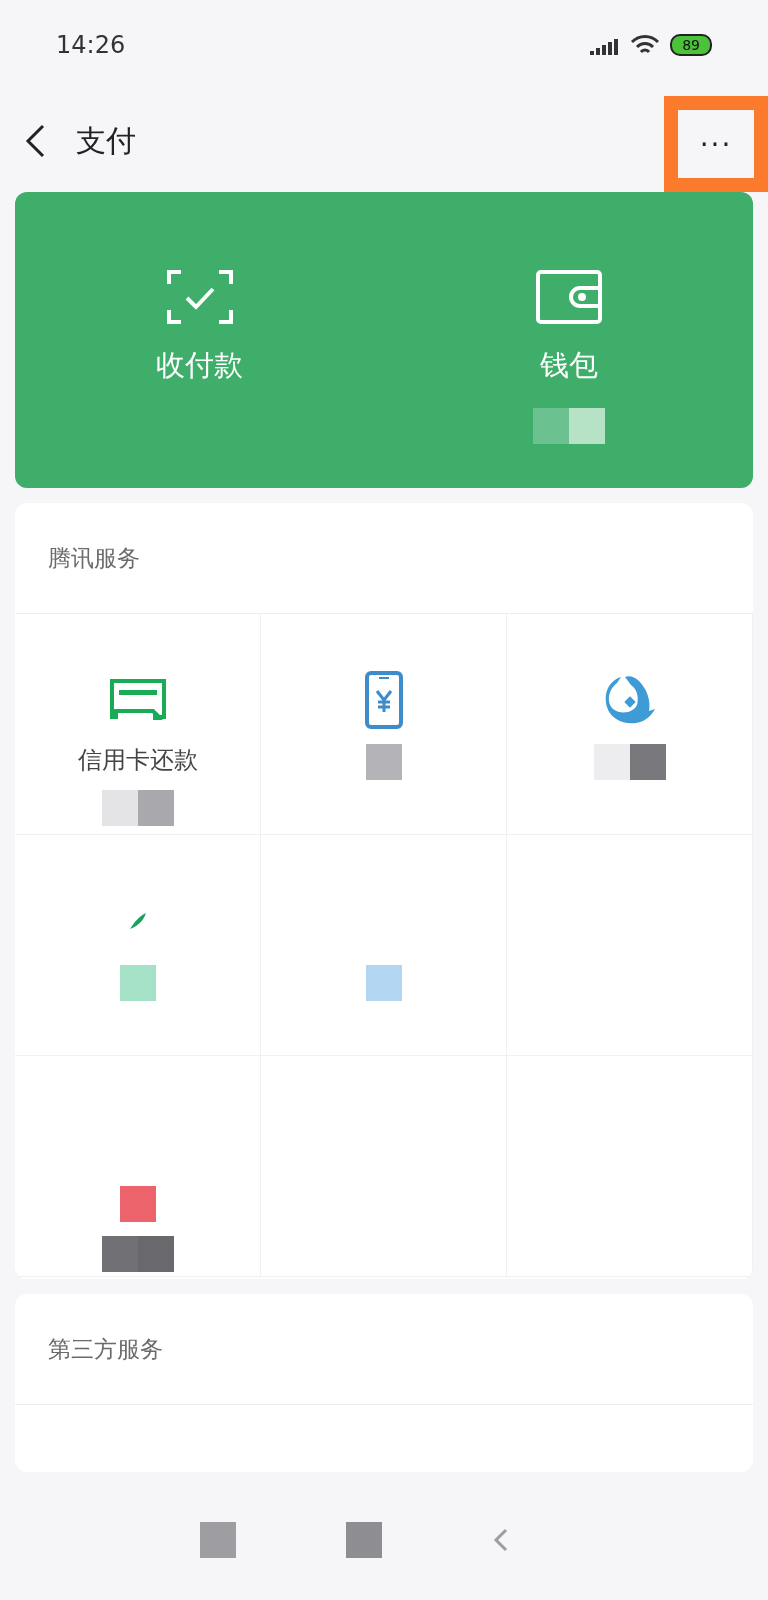  What do you see at coordinates (137, 760) in the screenshot?
I see `service-label: 信用卡还款` at bounding box center [137, 760].